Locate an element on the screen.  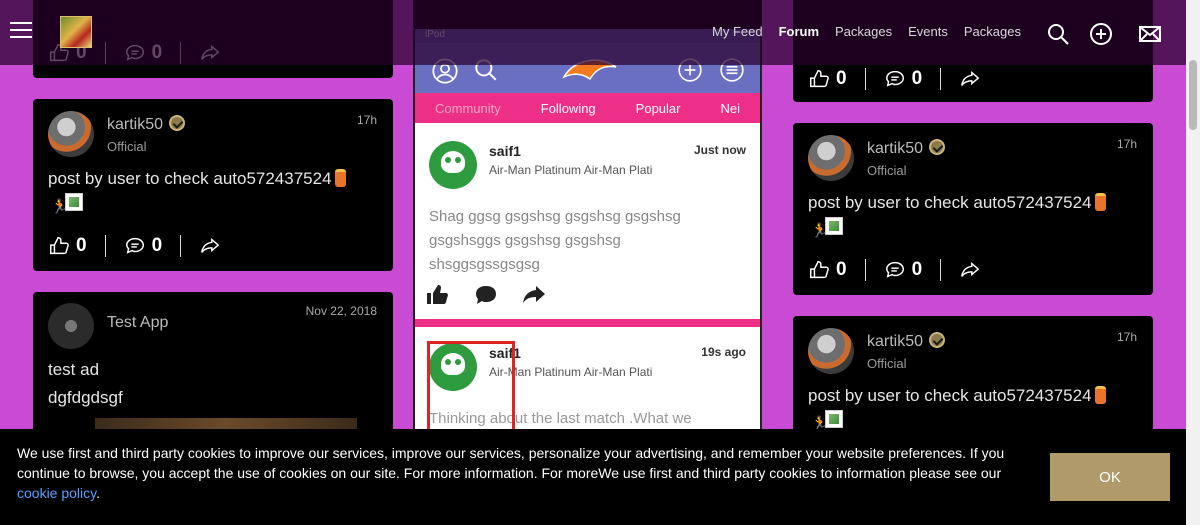
search-icon is located at coordinates (1058, 34).